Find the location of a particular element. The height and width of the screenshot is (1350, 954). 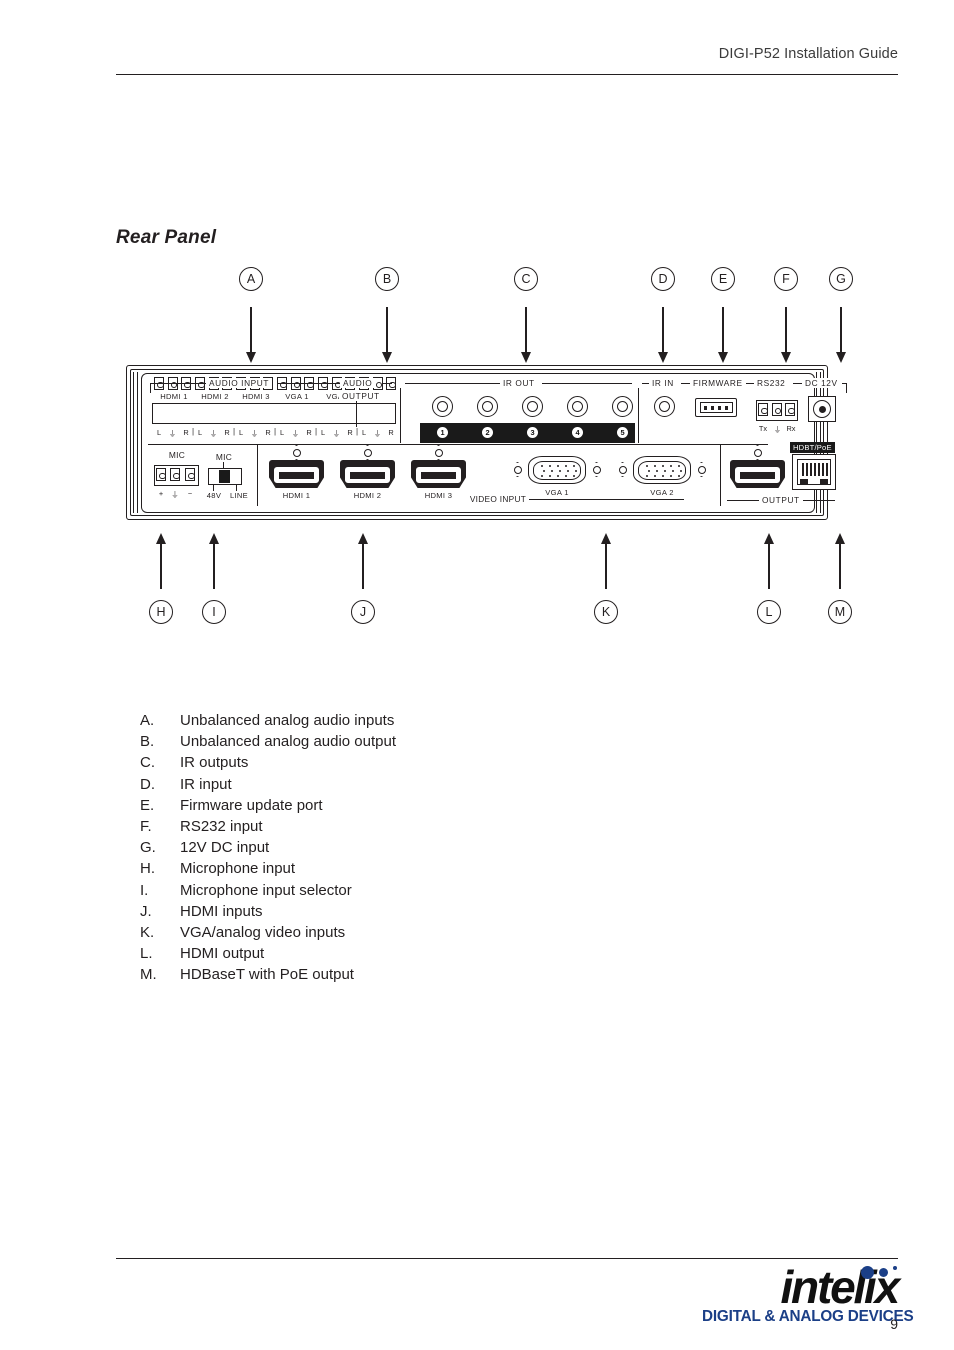

legend-key: J. is located at coordinates (146, 911).